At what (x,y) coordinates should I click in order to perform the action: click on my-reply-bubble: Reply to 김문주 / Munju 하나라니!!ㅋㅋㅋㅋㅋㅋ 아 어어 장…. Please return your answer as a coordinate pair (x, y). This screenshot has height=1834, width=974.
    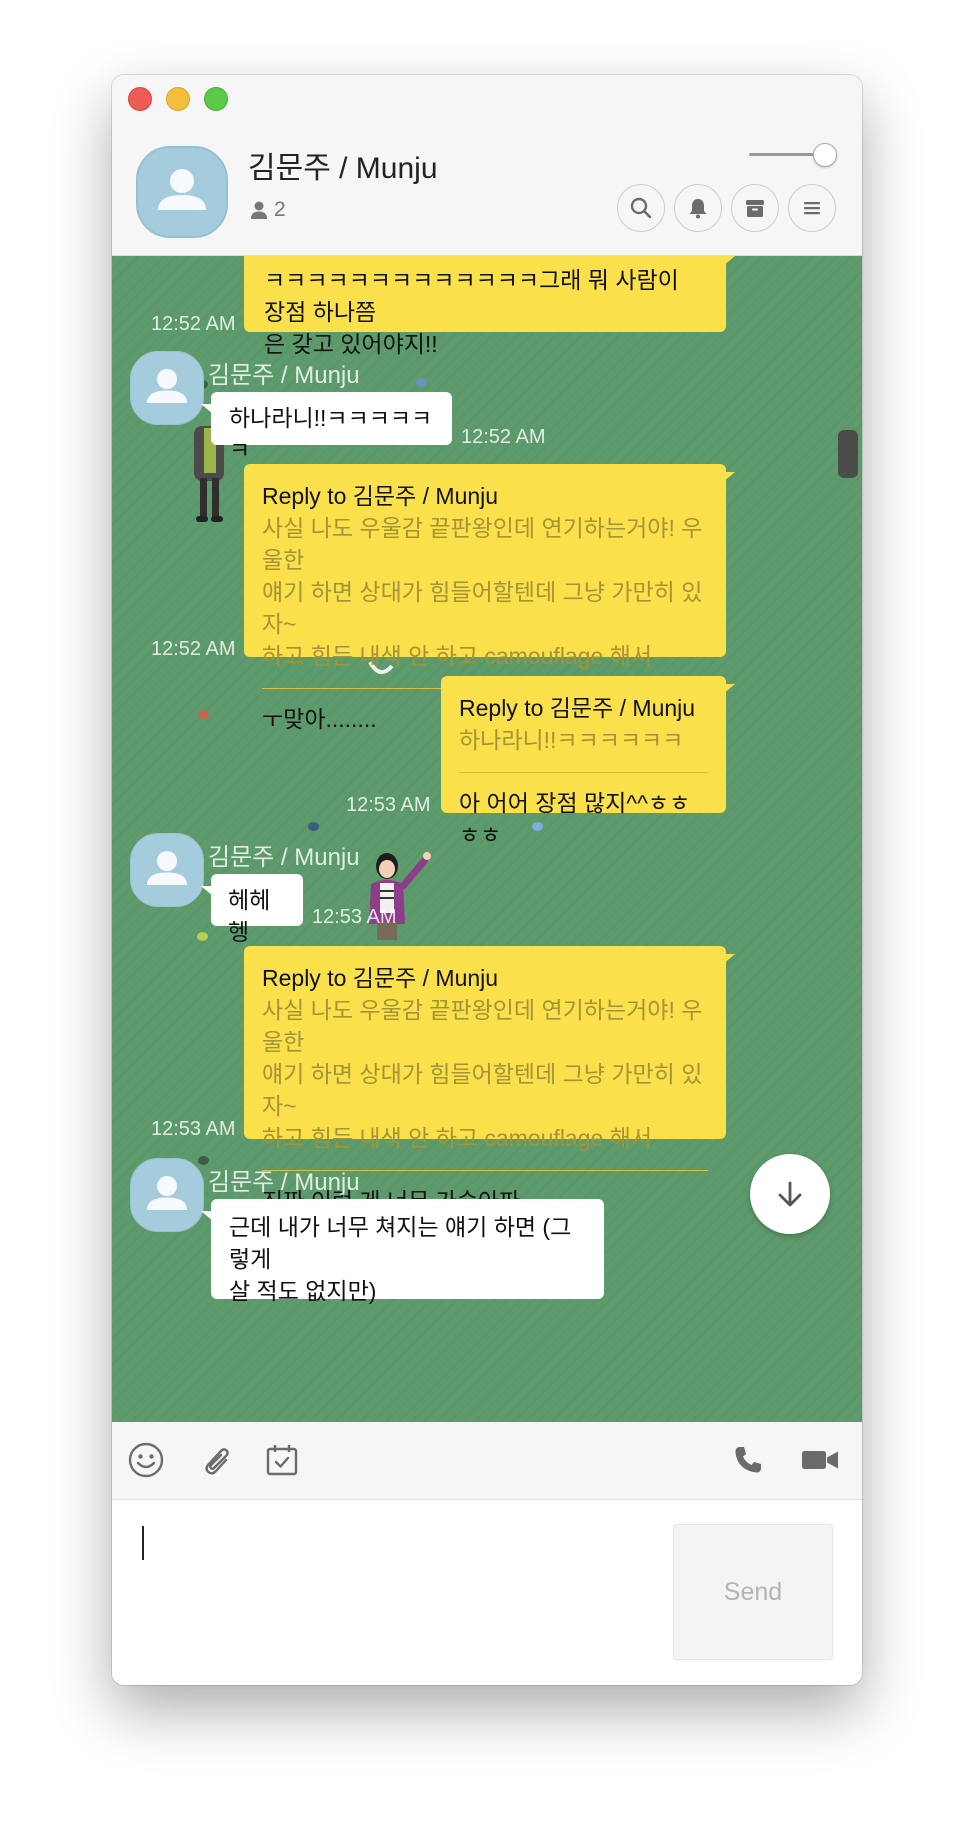
    Looking at the image, I should click on (588, 762).